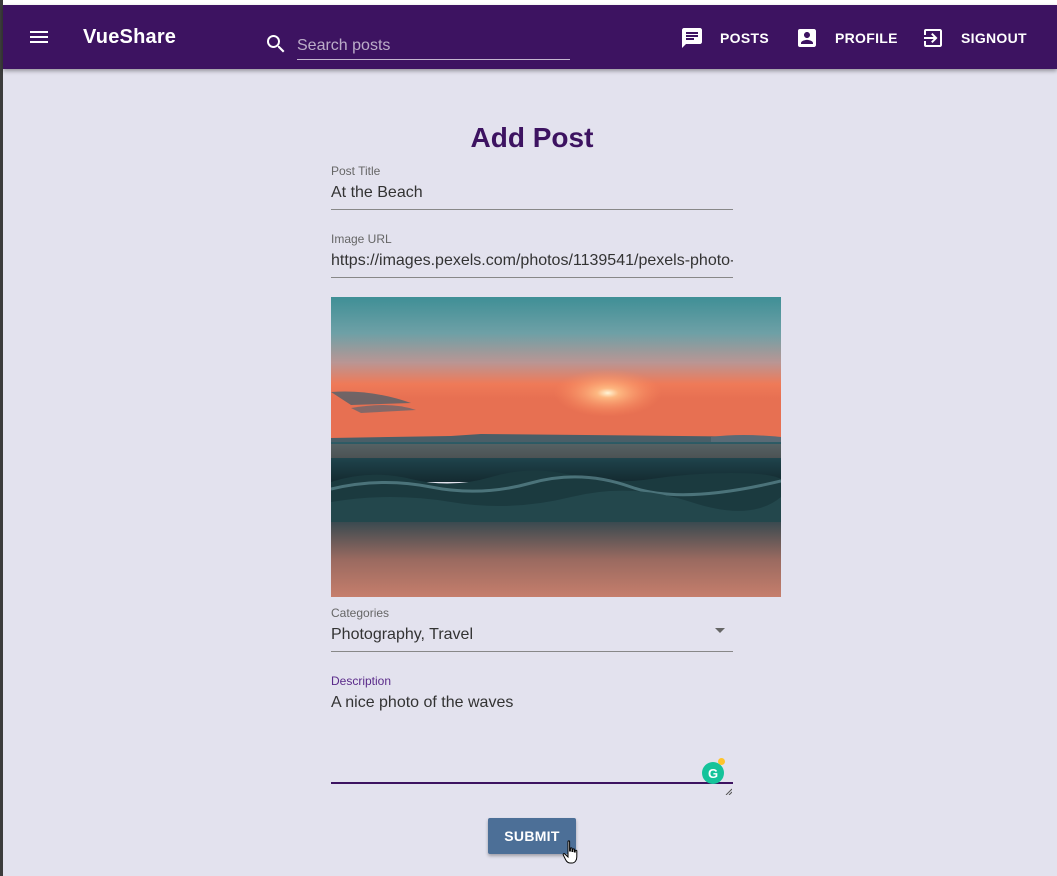  Describe the element at coordinates (532, 836) in the screenshot. I see `submit-button: SUBMIT` at that location.